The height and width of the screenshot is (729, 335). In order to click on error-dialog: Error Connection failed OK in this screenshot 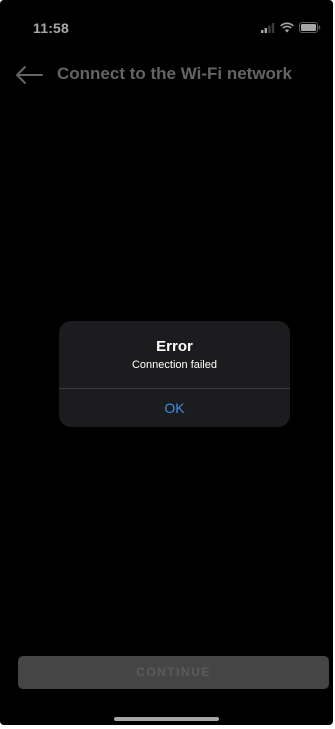, I will do `click(174, 374)`.